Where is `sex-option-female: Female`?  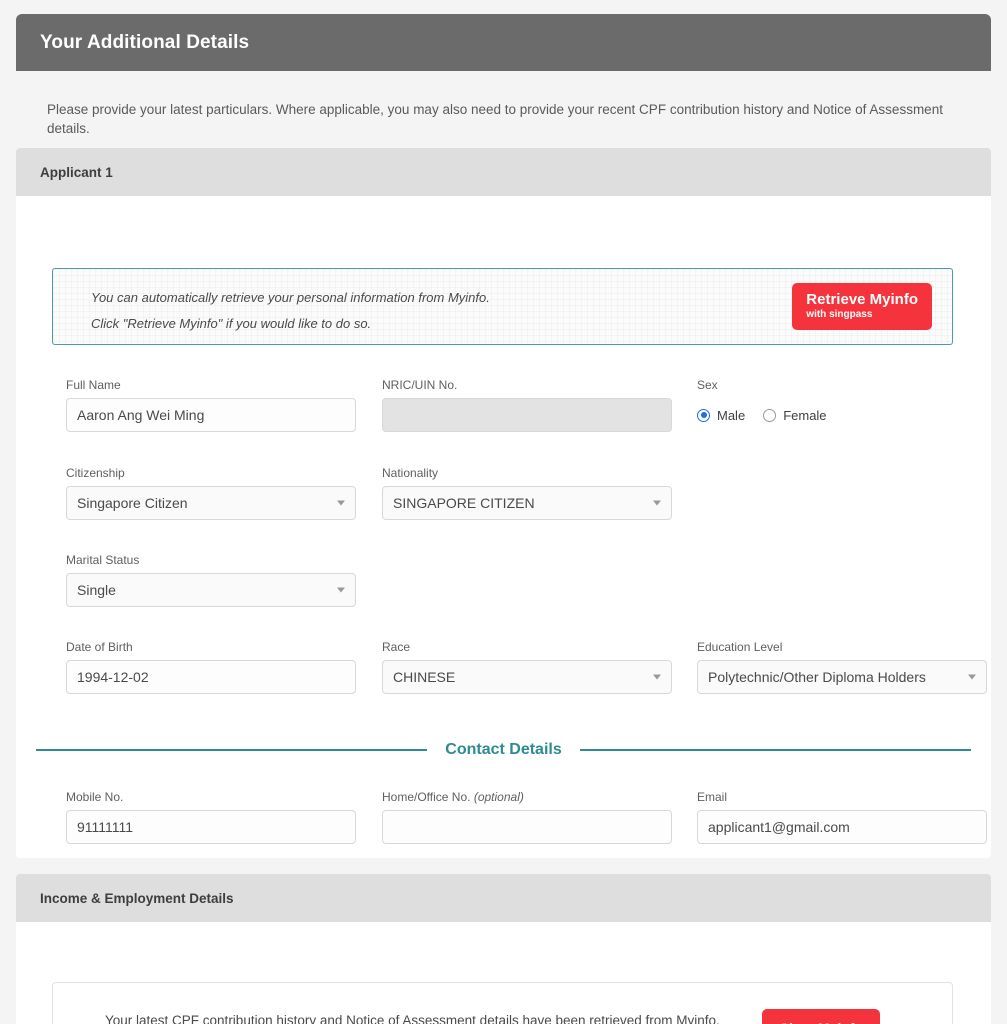
sex-option-female: Female is located at coordinates (795, 415).